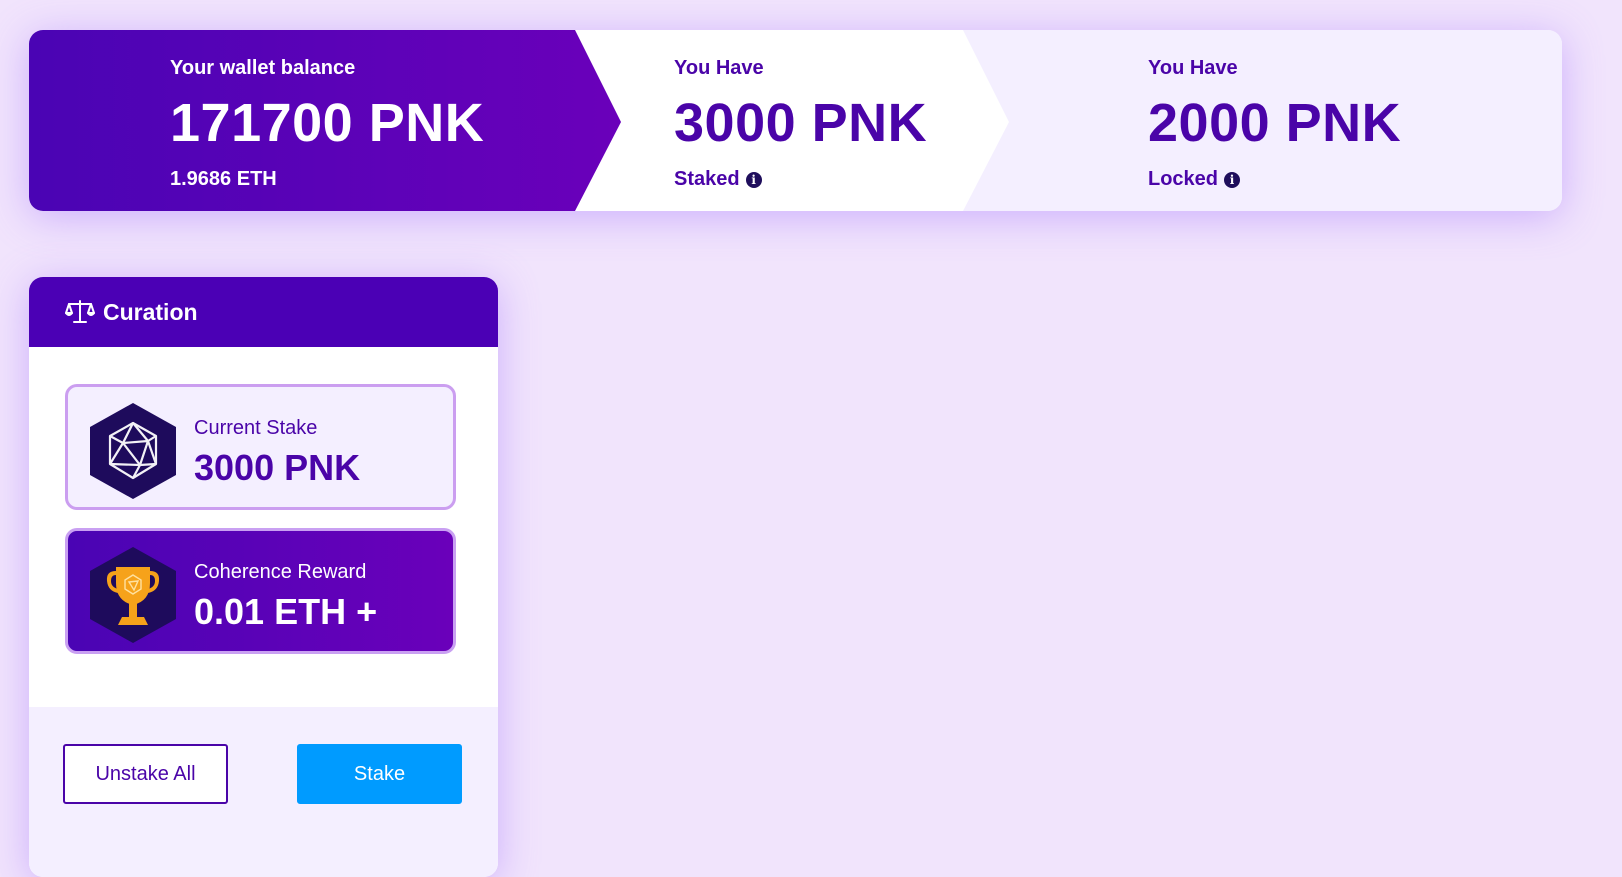  I want to click on staked-amount: 3000 PNK, so click(801, 123).